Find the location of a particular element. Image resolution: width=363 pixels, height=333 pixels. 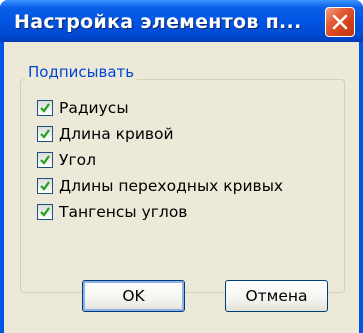

checkbox-label: Длины переходных кривых is located at coordinates (171, 186).